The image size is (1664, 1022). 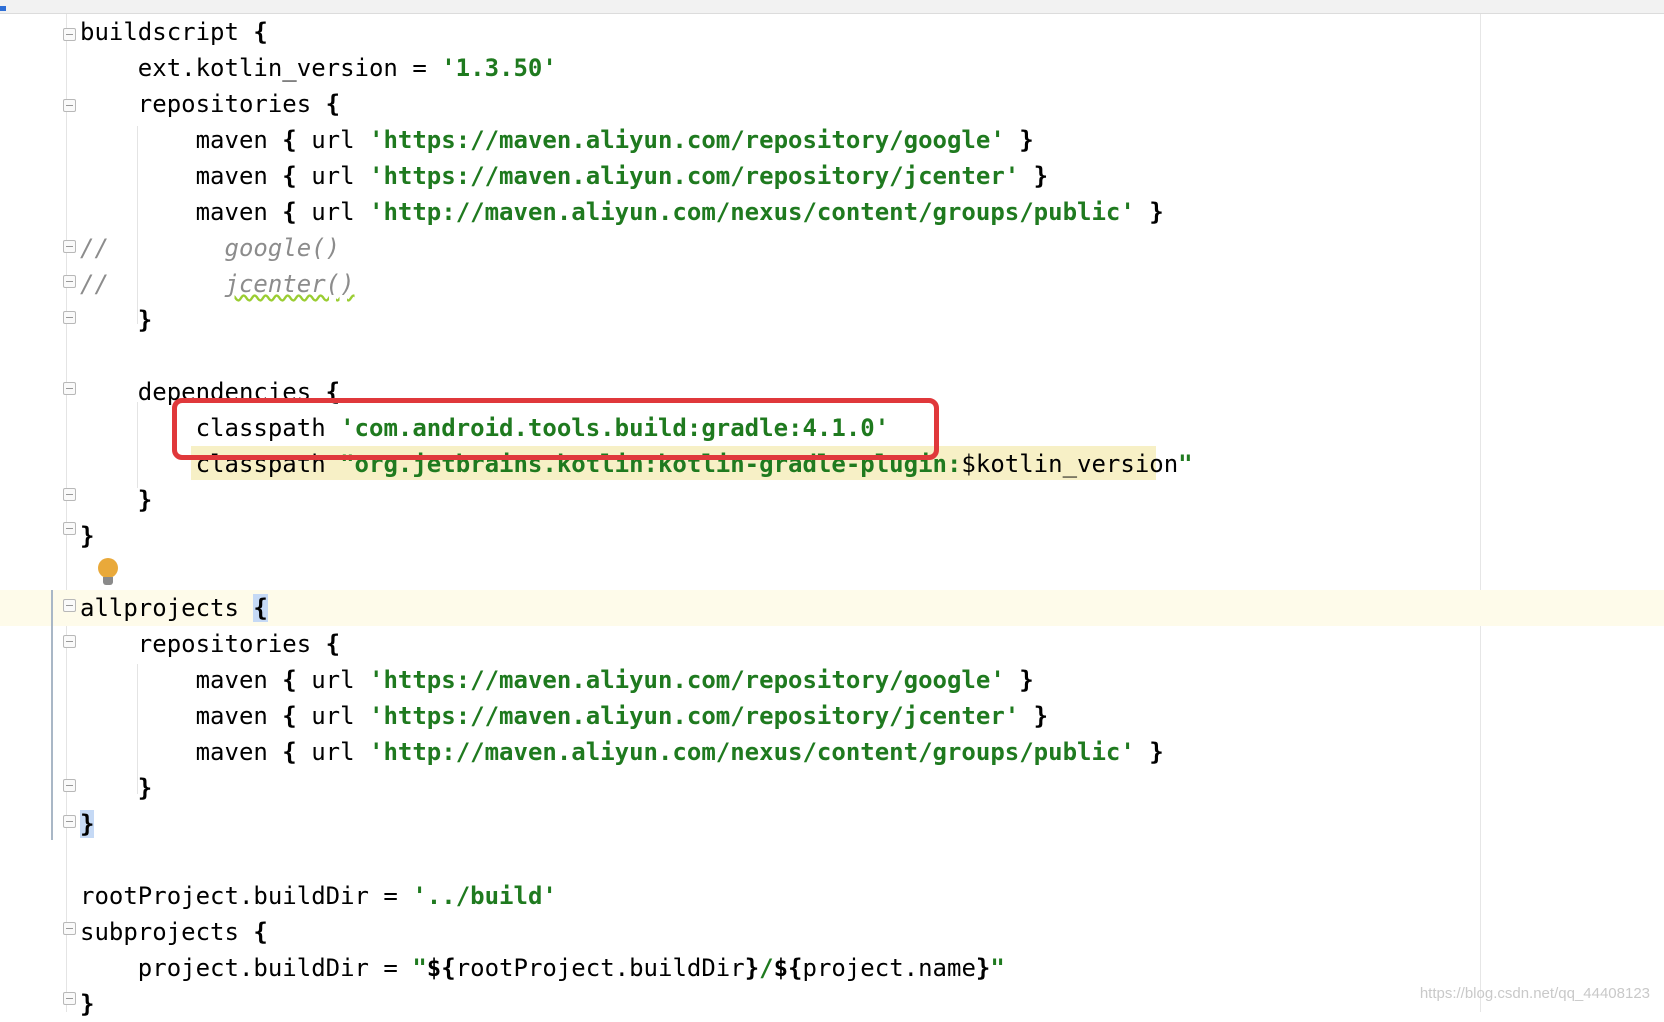 What do you see at coordinates (108, 581) in the screenshot?
I see `bulb-base` at bounding box center [108, 581].